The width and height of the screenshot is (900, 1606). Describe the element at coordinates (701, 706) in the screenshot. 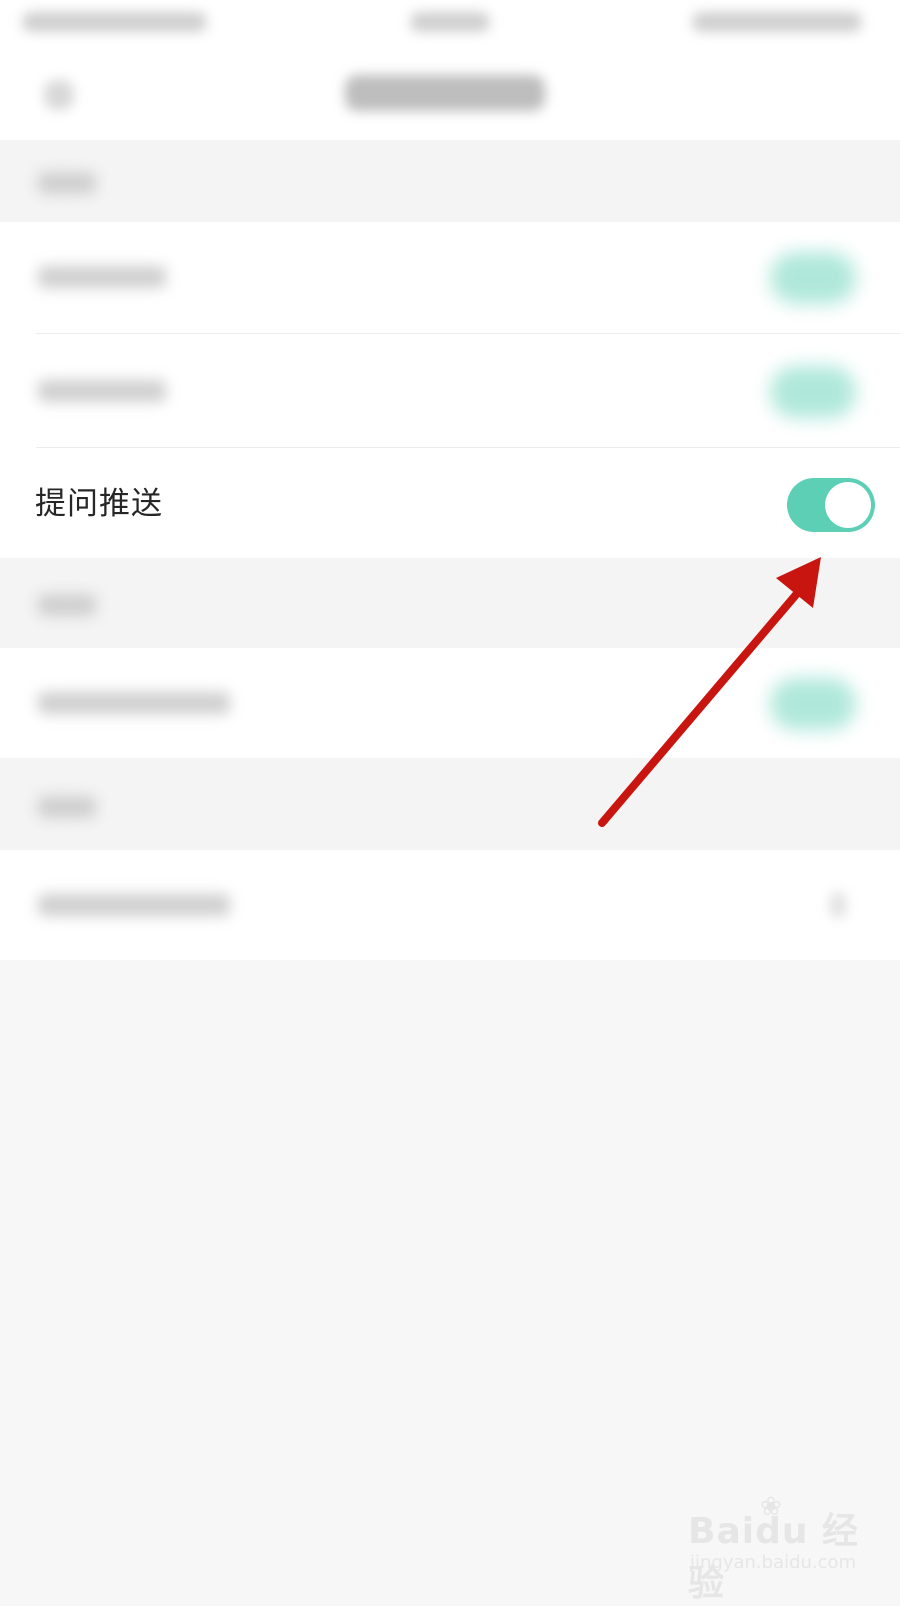

I see `arrow-shaft` at that location.